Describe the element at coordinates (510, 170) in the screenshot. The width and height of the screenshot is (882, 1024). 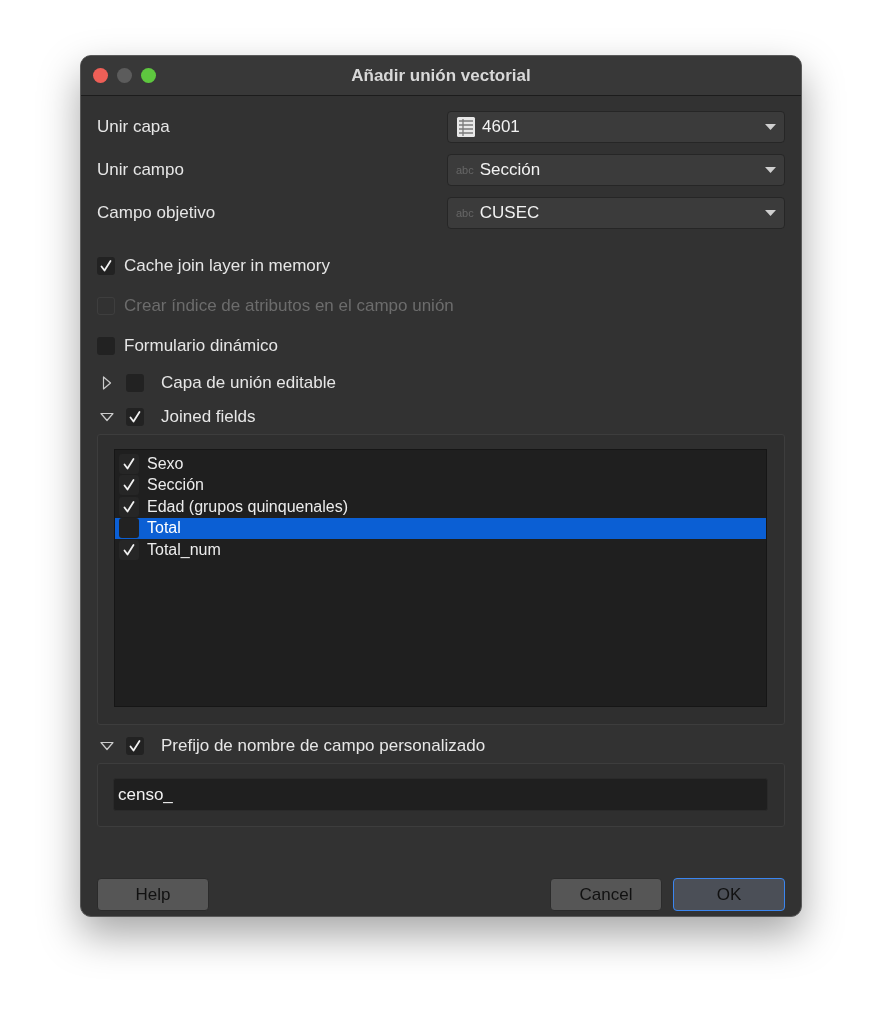
I see `dropdown-value: Sección` at that location.